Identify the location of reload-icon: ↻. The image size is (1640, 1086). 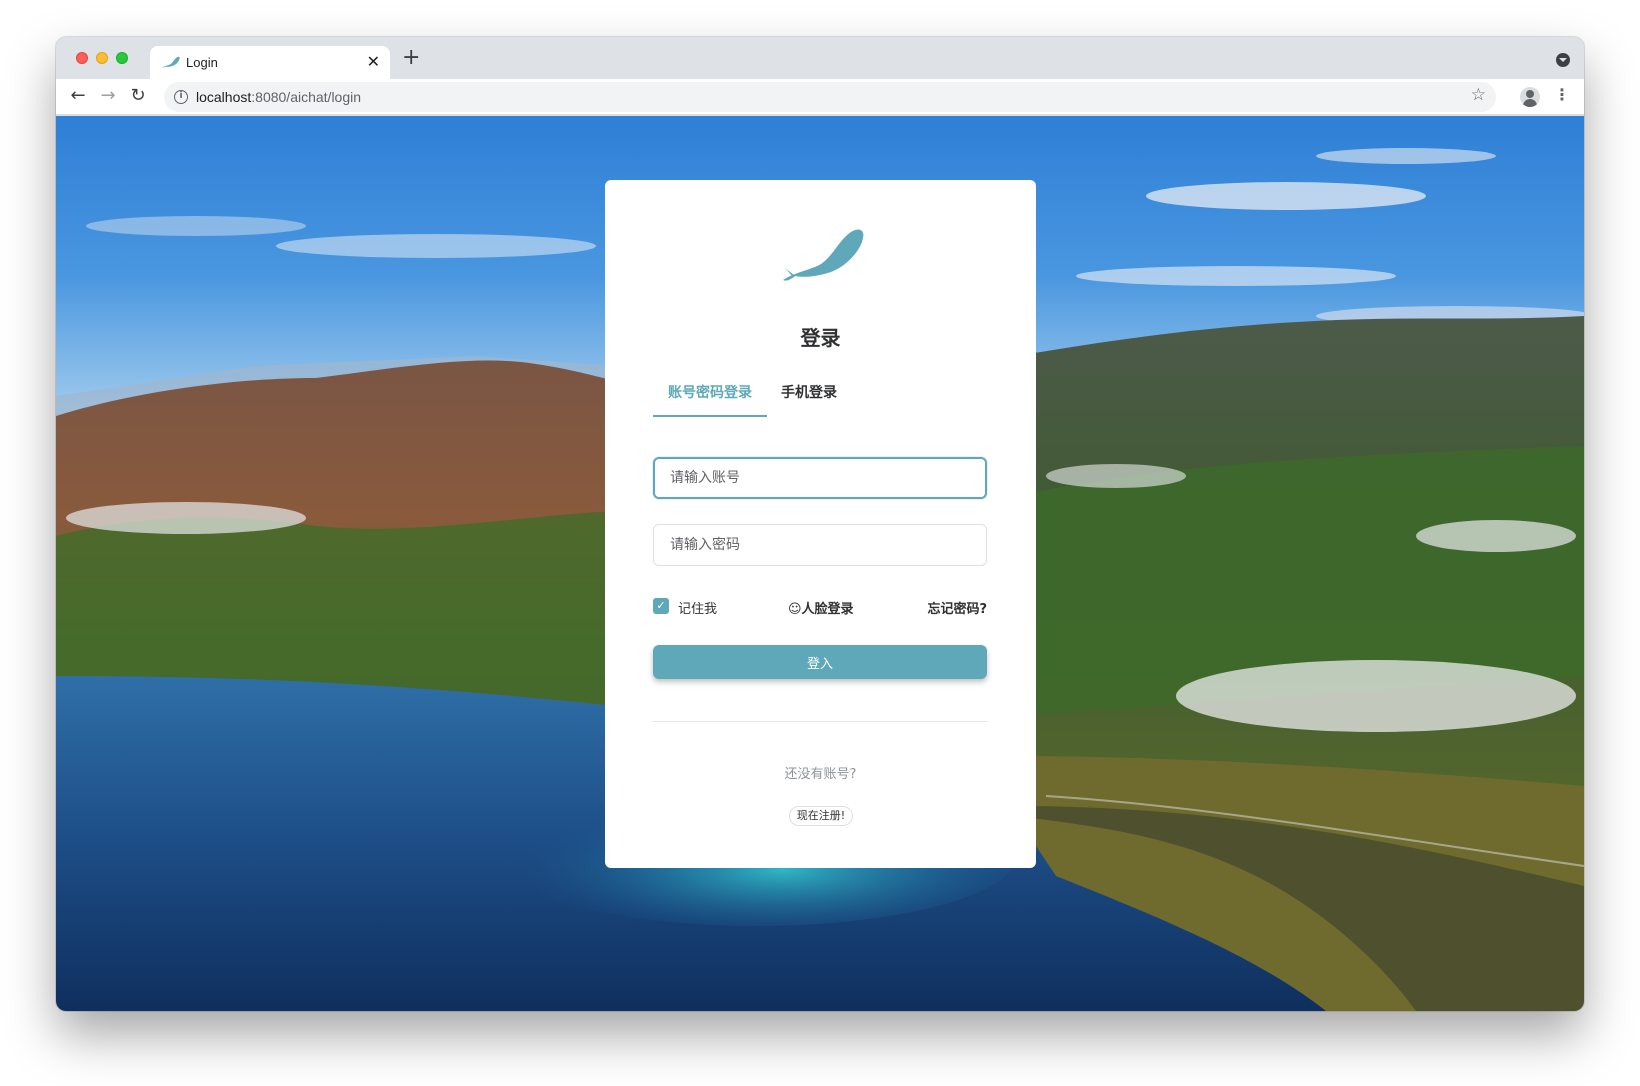
(138, 96).